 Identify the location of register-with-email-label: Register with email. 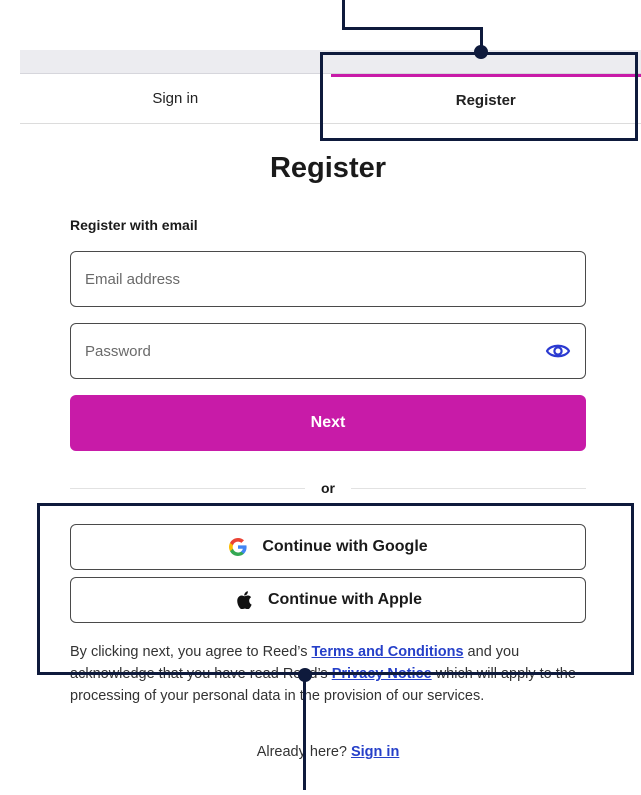
(134, 225).